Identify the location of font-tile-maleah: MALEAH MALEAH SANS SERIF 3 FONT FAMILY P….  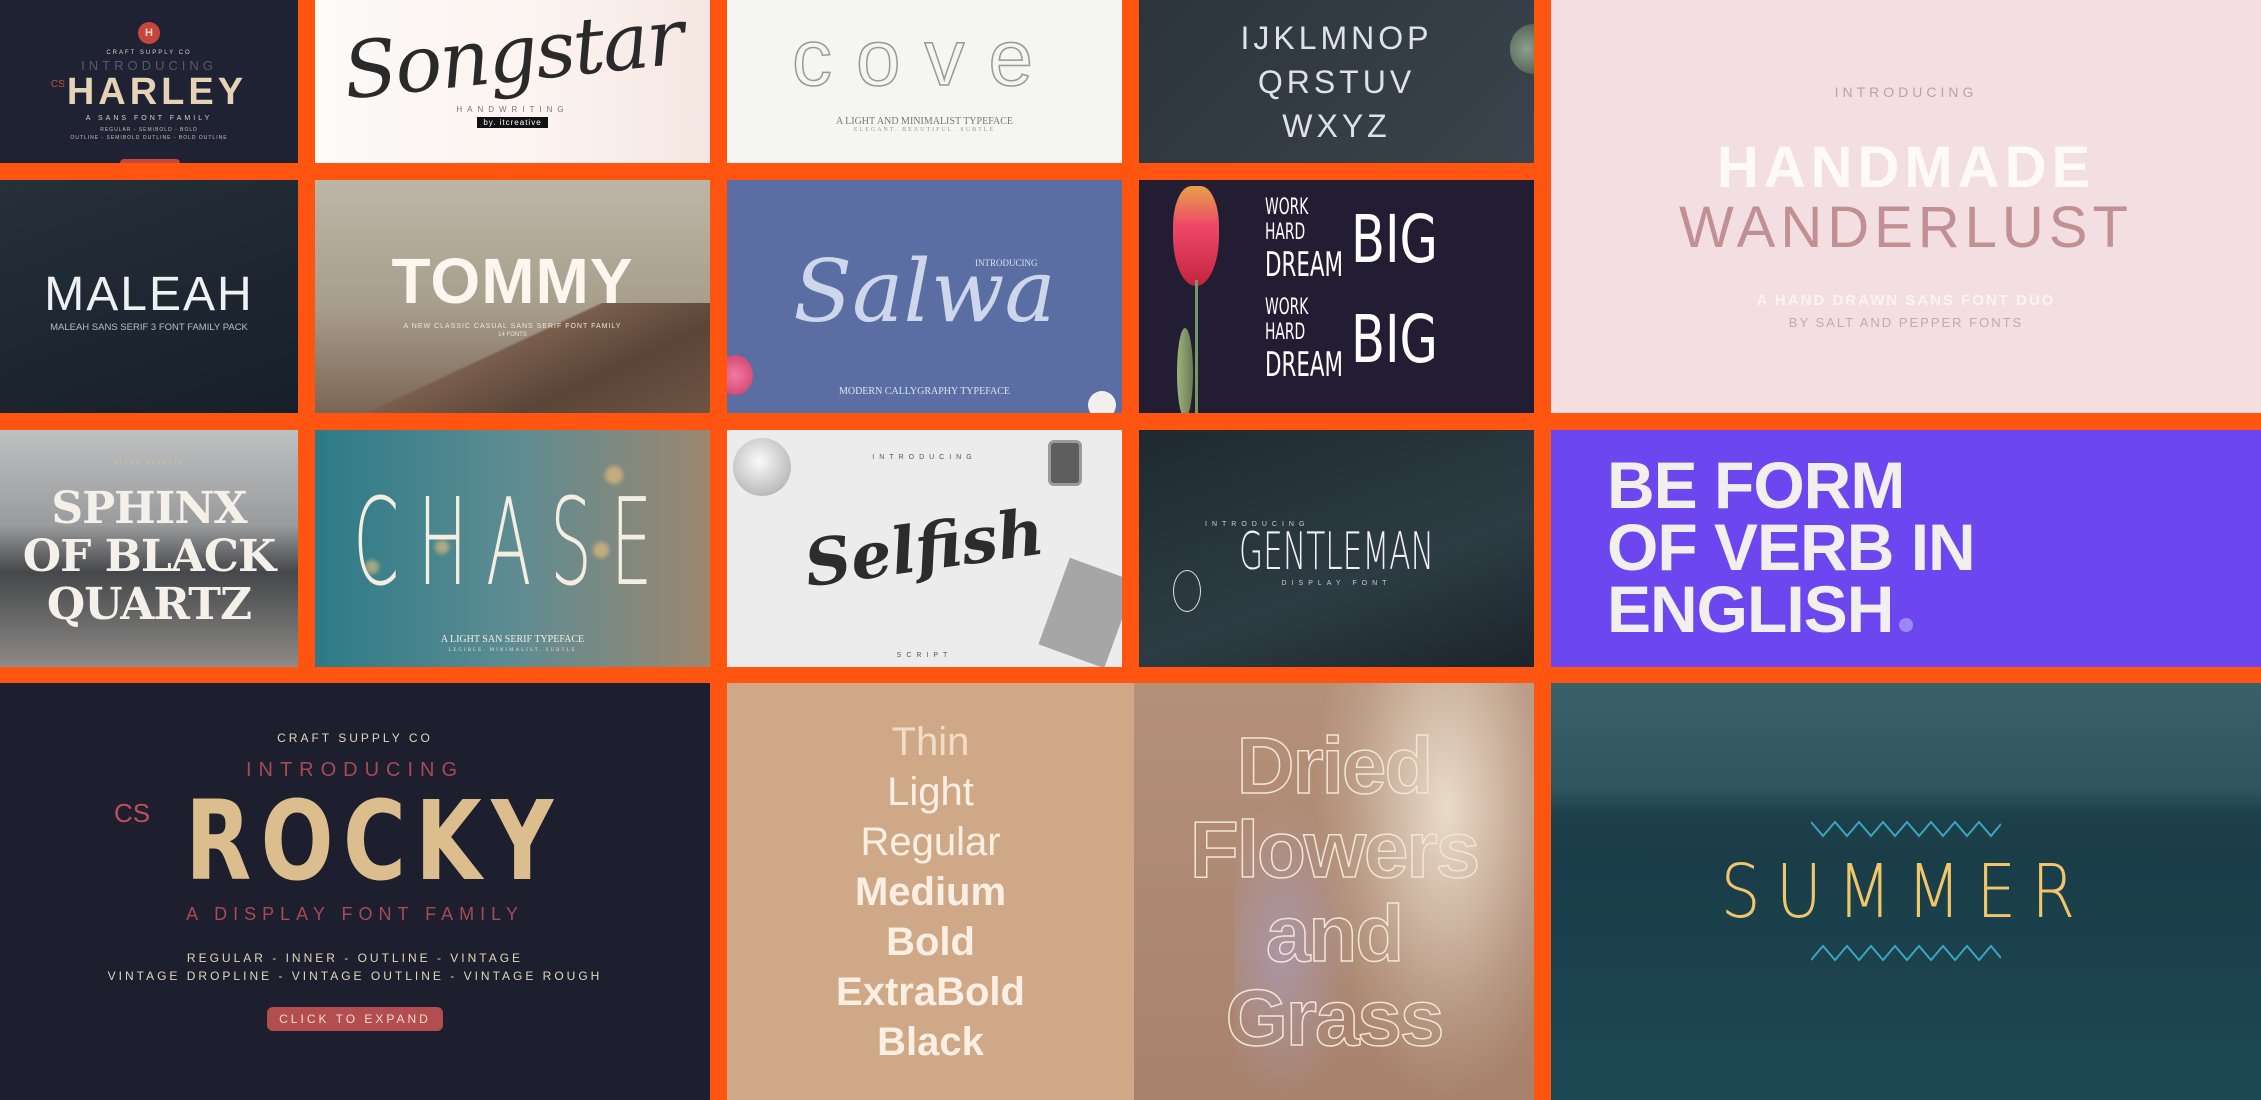
(149, 296).